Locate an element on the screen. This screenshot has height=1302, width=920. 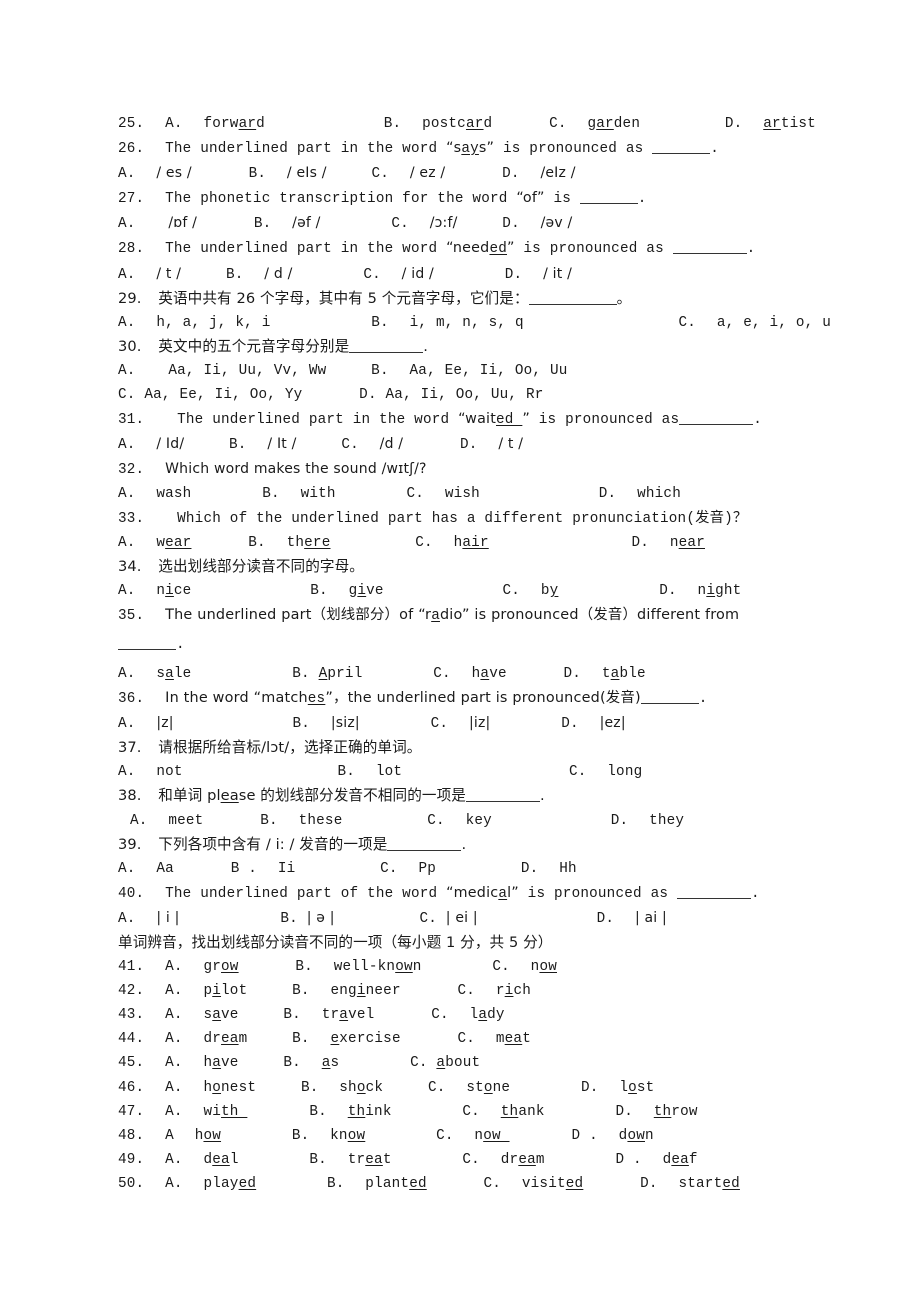
option-text: visited is located at coordinates (552, 1183).